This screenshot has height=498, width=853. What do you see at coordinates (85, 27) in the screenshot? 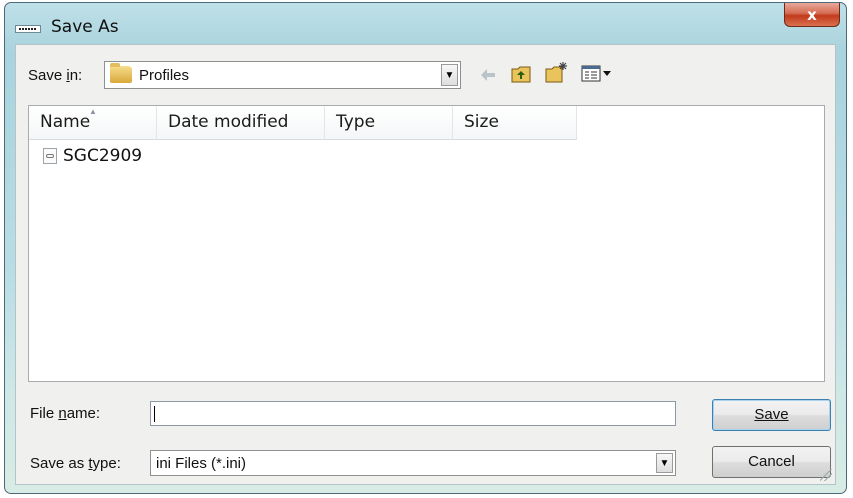
I see `dialog-title: Save As` at bounding box center [85, 27].